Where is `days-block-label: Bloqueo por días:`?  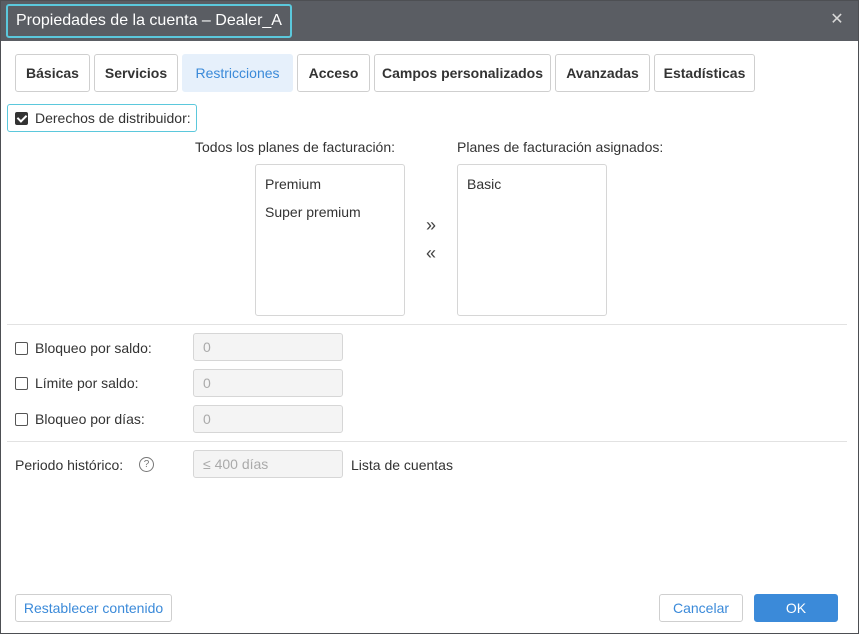 days-block-label: Bloqueo por días: is located at coordinates (90, 419).